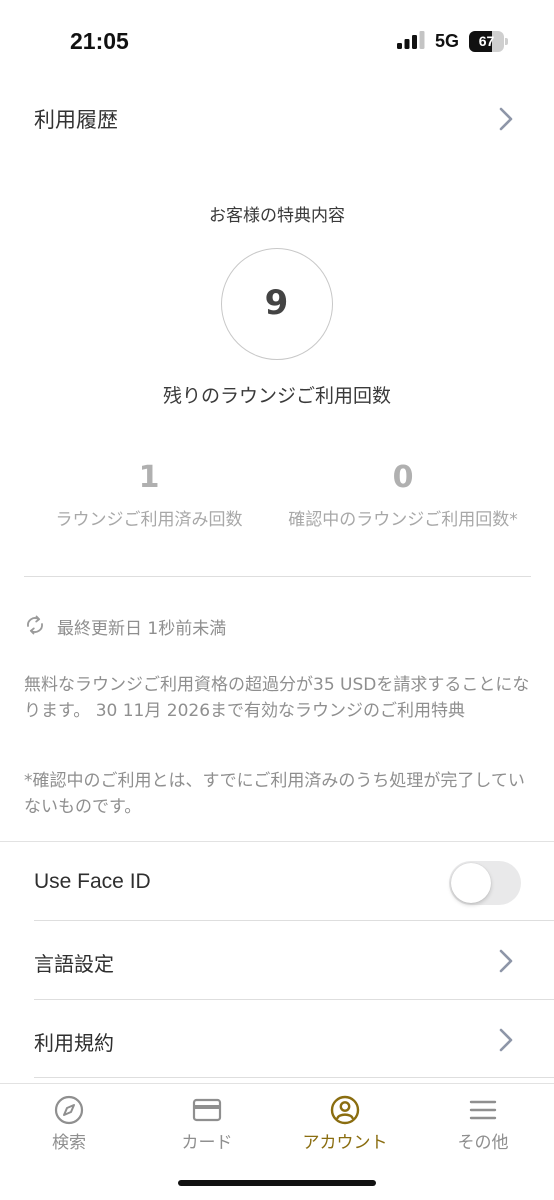 This screenshot has height=1200, width=554. What do you see at coordinates (69, 1143) in the screenshot?
I see `tab-search-label: 検索` at bounding box center [69, 1143].